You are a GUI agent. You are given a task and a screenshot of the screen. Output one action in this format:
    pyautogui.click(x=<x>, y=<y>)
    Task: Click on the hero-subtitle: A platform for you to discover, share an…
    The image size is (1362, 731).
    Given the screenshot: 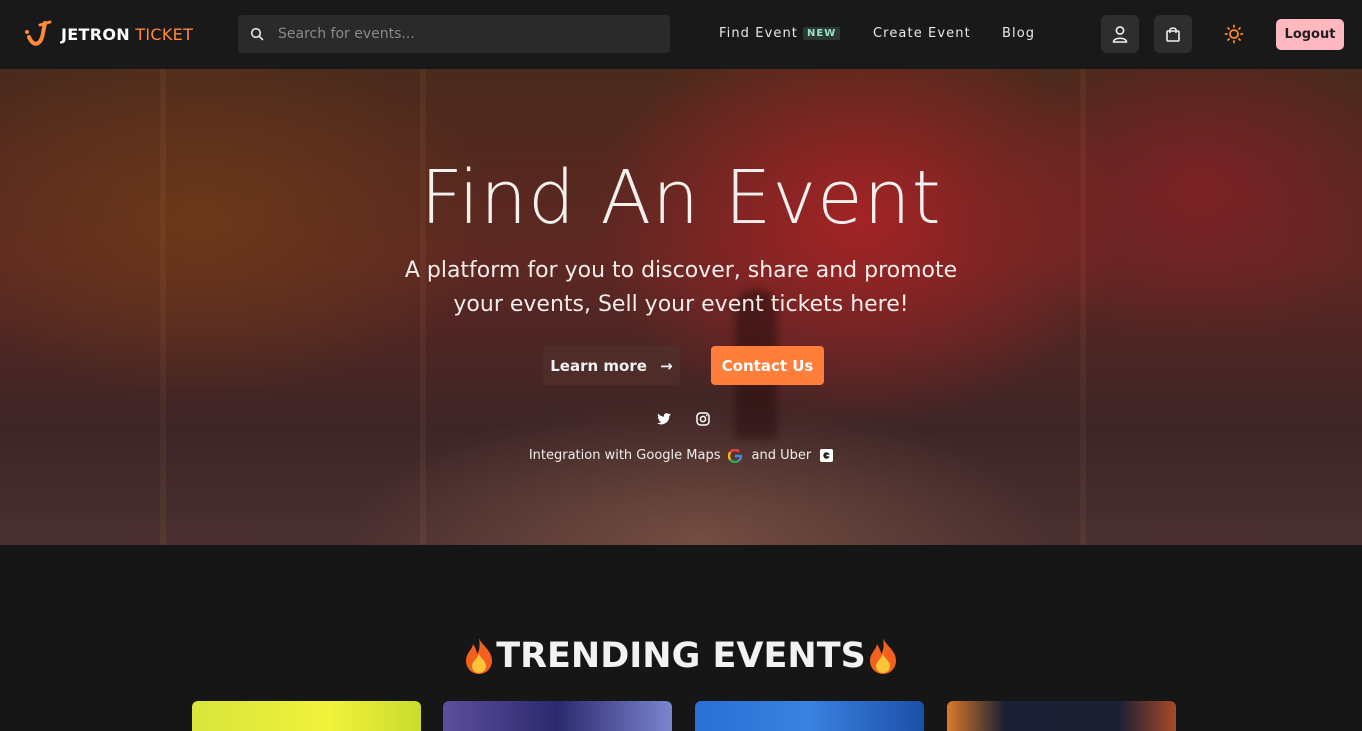 What is the action you would take?
    pyautogui.click(x=681, y=287)
    